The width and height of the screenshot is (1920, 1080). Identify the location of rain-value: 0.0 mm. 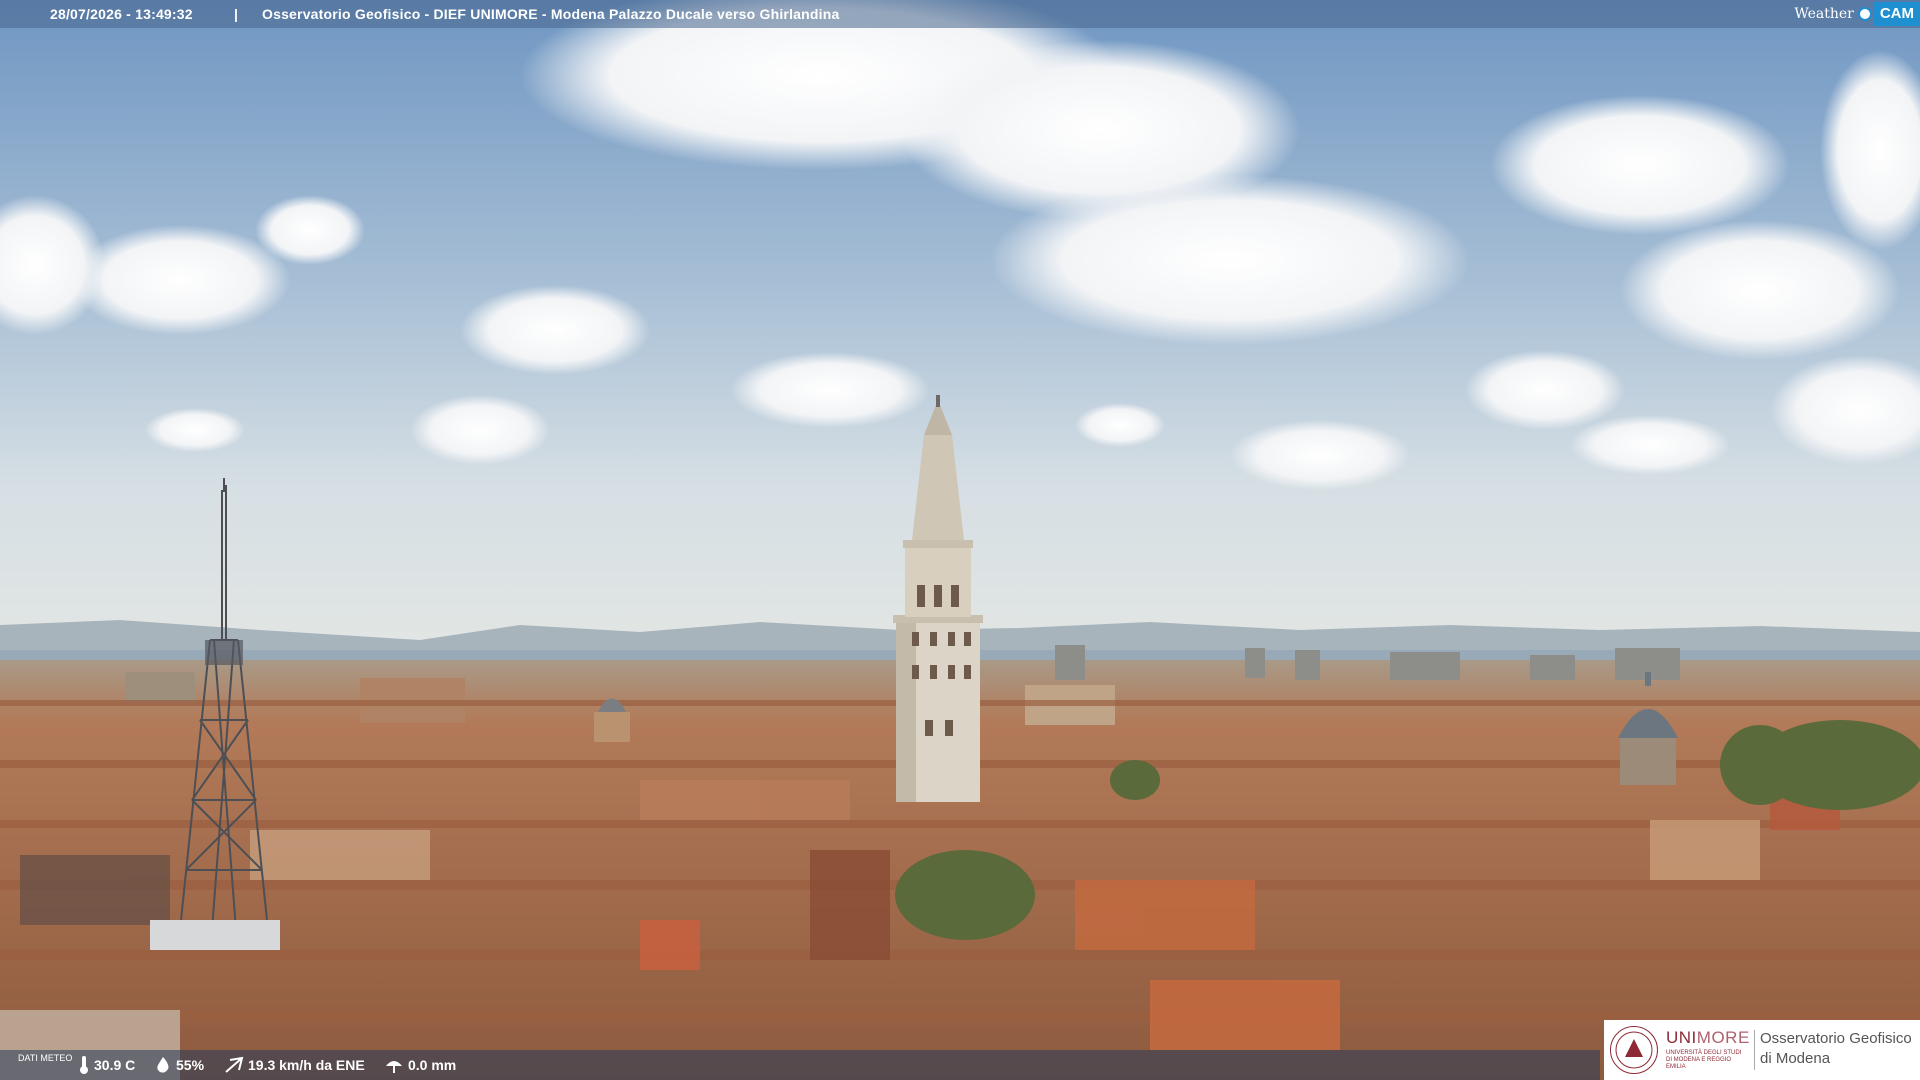
(432, 1065).